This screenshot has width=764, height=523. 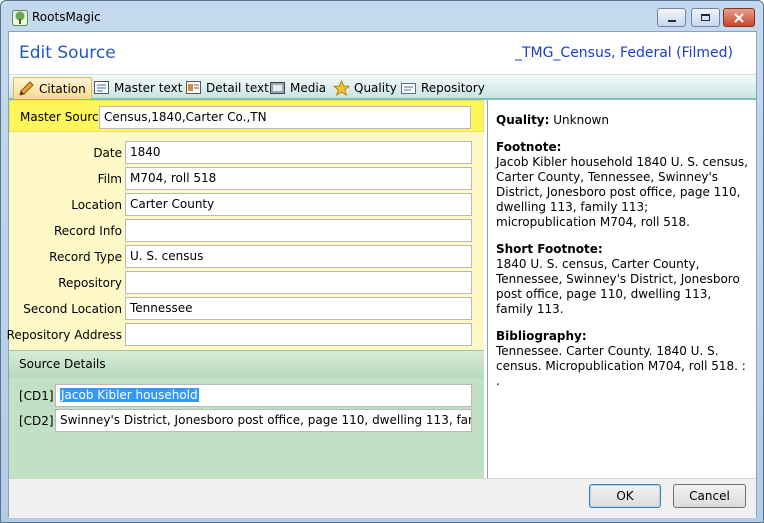 I want to click on source-template-name: _TMG_Census, Federal (Filmed), so click(x=623, y=53).